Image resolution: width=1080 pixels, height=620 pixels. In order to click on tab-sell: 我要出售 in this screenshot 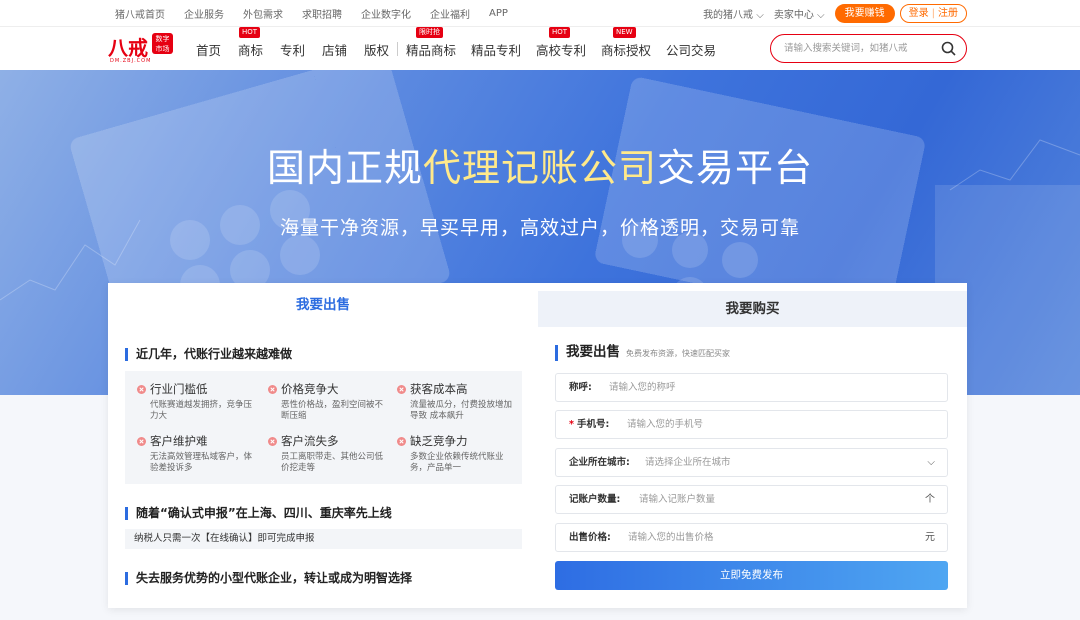, I will do `click(323, 305)`.